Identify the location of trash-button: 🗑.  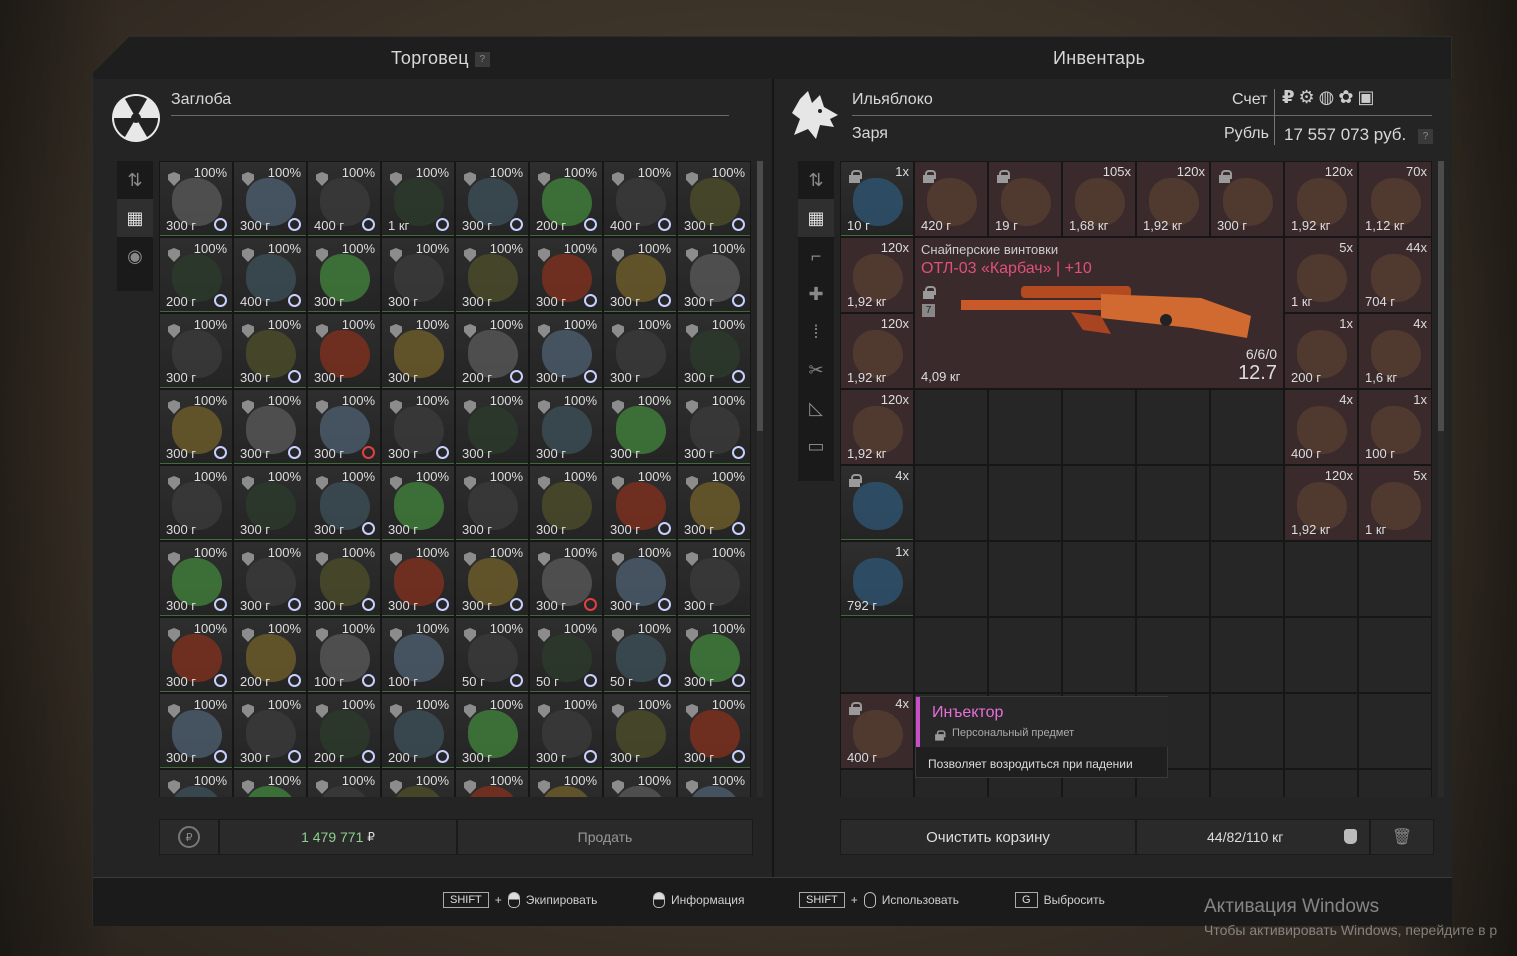
(1402, 837).